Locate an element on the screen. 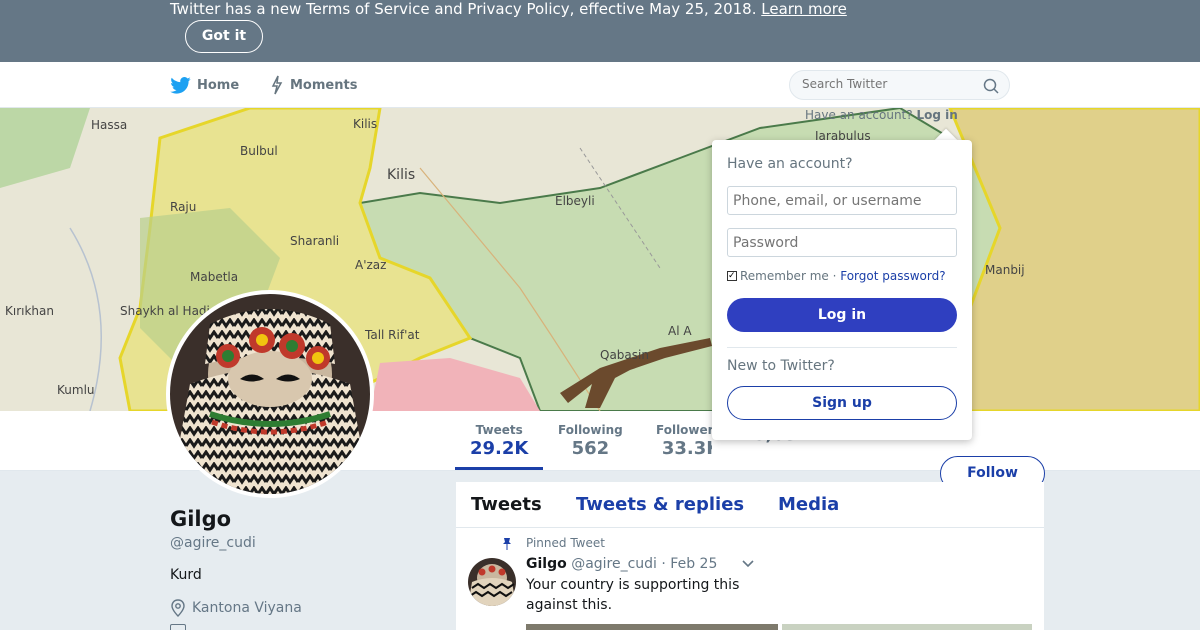 The image size is (1200, 630). stat-tweets: Tweets 29.2K is located at coordinates (499, 441).